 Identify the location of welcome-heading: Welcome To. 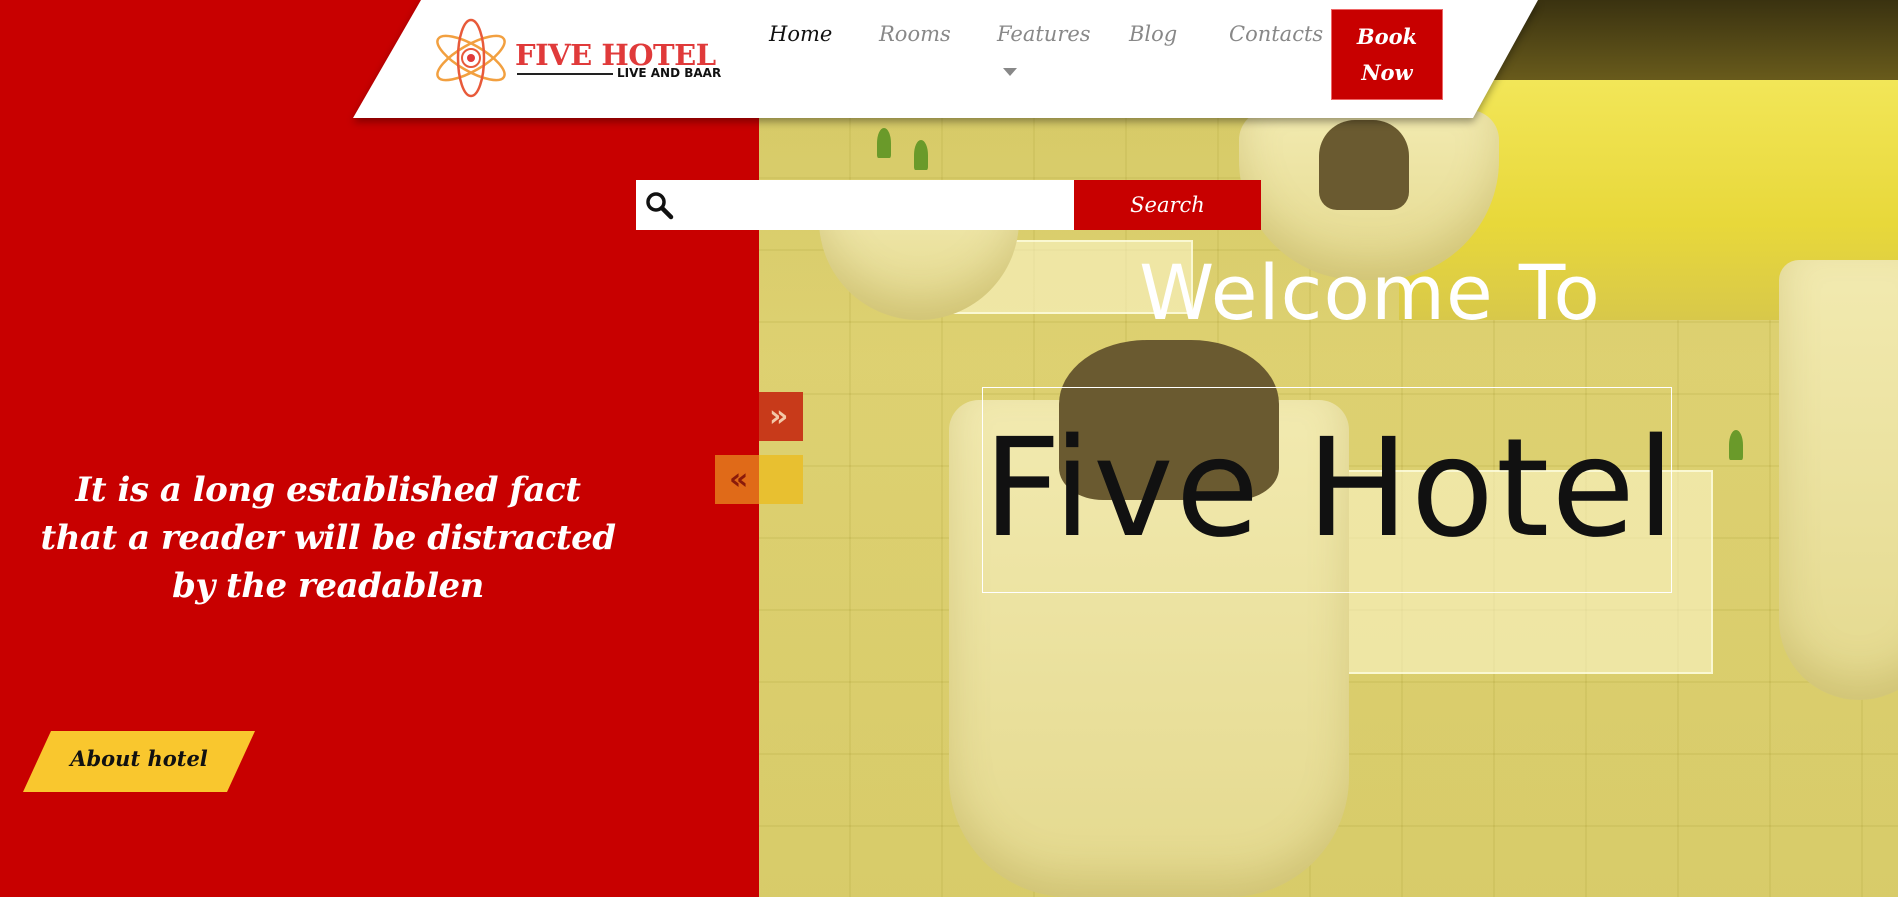
(1370, 292).